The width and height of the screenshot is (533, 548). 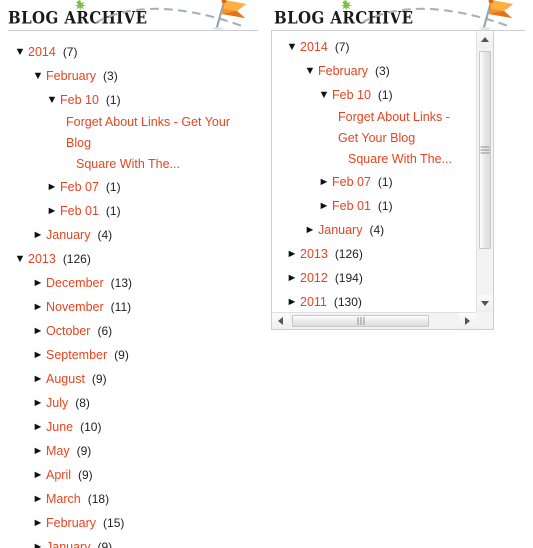 I want to click on scroll-down-button, so click(x=485, y=303).